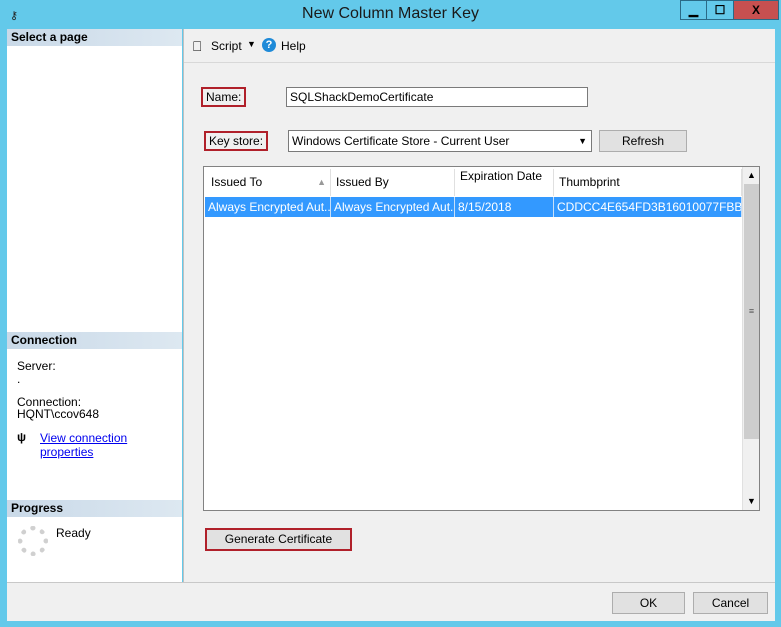 The image size is (781, 627). Describe the element at coordinates (251, 44) in the screenshot. I see `script-dropdown-icon: ▼` at that location.